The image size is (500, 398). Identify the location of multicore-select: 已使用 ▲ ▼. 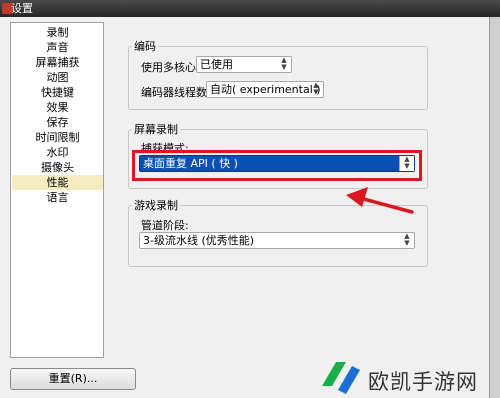
(244, 64).